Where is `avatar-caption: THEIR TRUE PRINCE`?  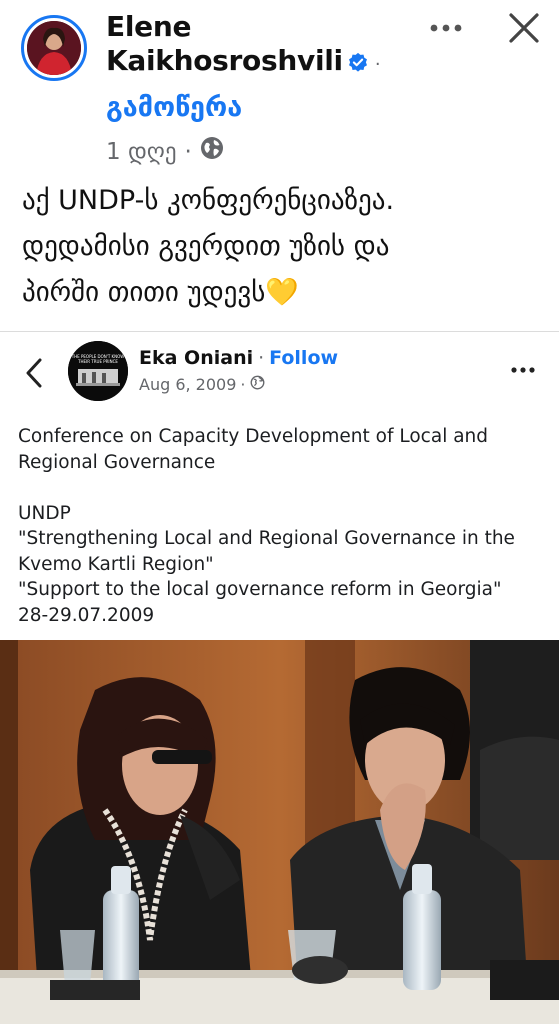 avatar-caption: THEIR TRUE PRINCE is located at coordinates (97, 361).